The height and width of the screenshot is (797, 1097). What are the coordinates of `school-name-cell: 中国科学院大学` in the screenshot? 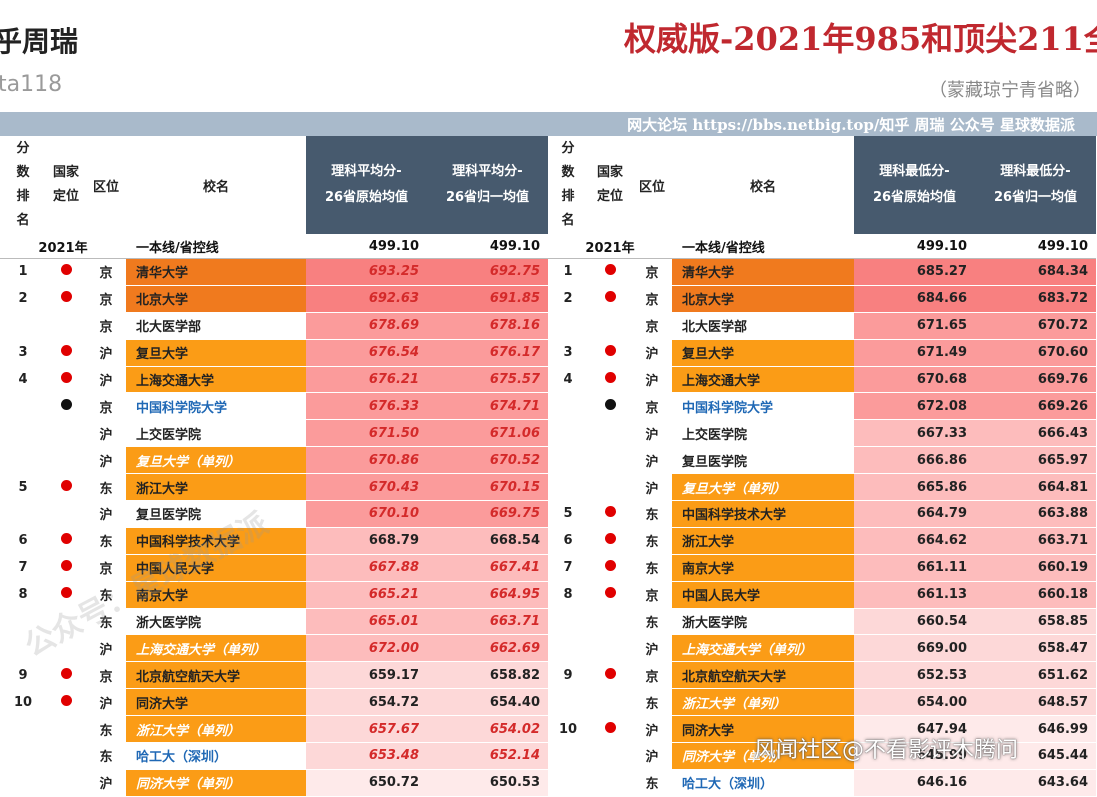 It's located at (216, 406).